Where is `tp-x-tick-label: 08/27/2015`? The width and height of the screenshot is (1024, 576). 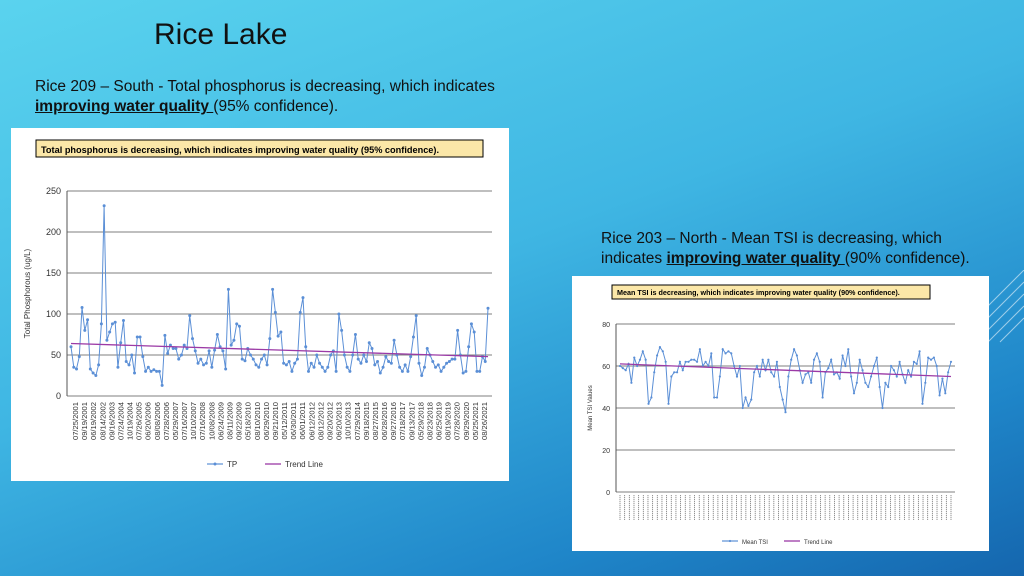
tp-x-tick-label: 08/27/2015 is located at coordinates (375, 421).